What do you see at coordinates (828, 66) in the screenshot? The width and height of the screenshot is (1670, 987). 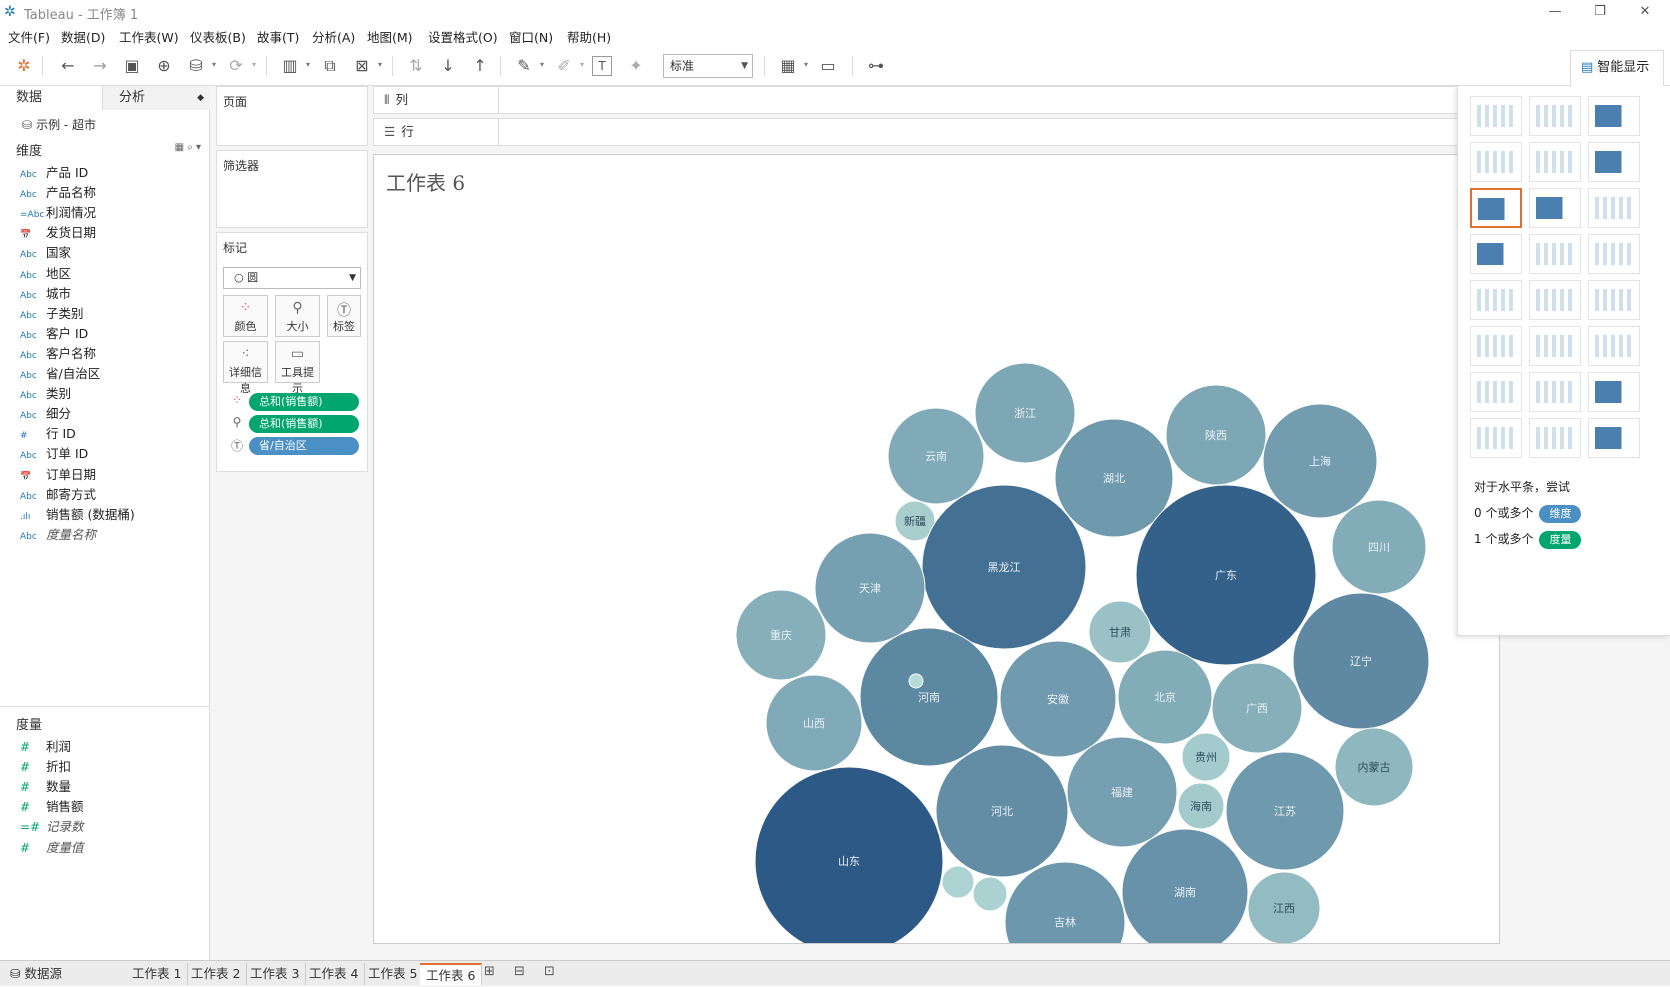 I see `presentation-mode-icon: ▭` at bounding box center [828, 66].